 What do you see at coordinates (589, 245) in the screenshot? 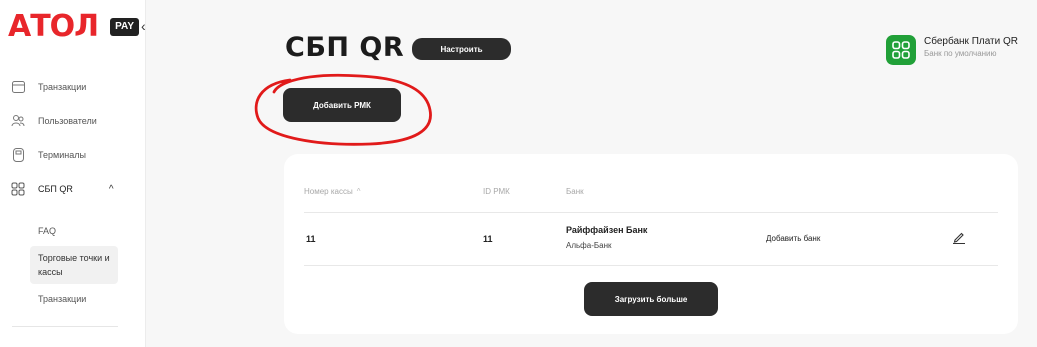
I see `cell-bank-secondary: Альфа-Банк` at bounding box center [589, 245].